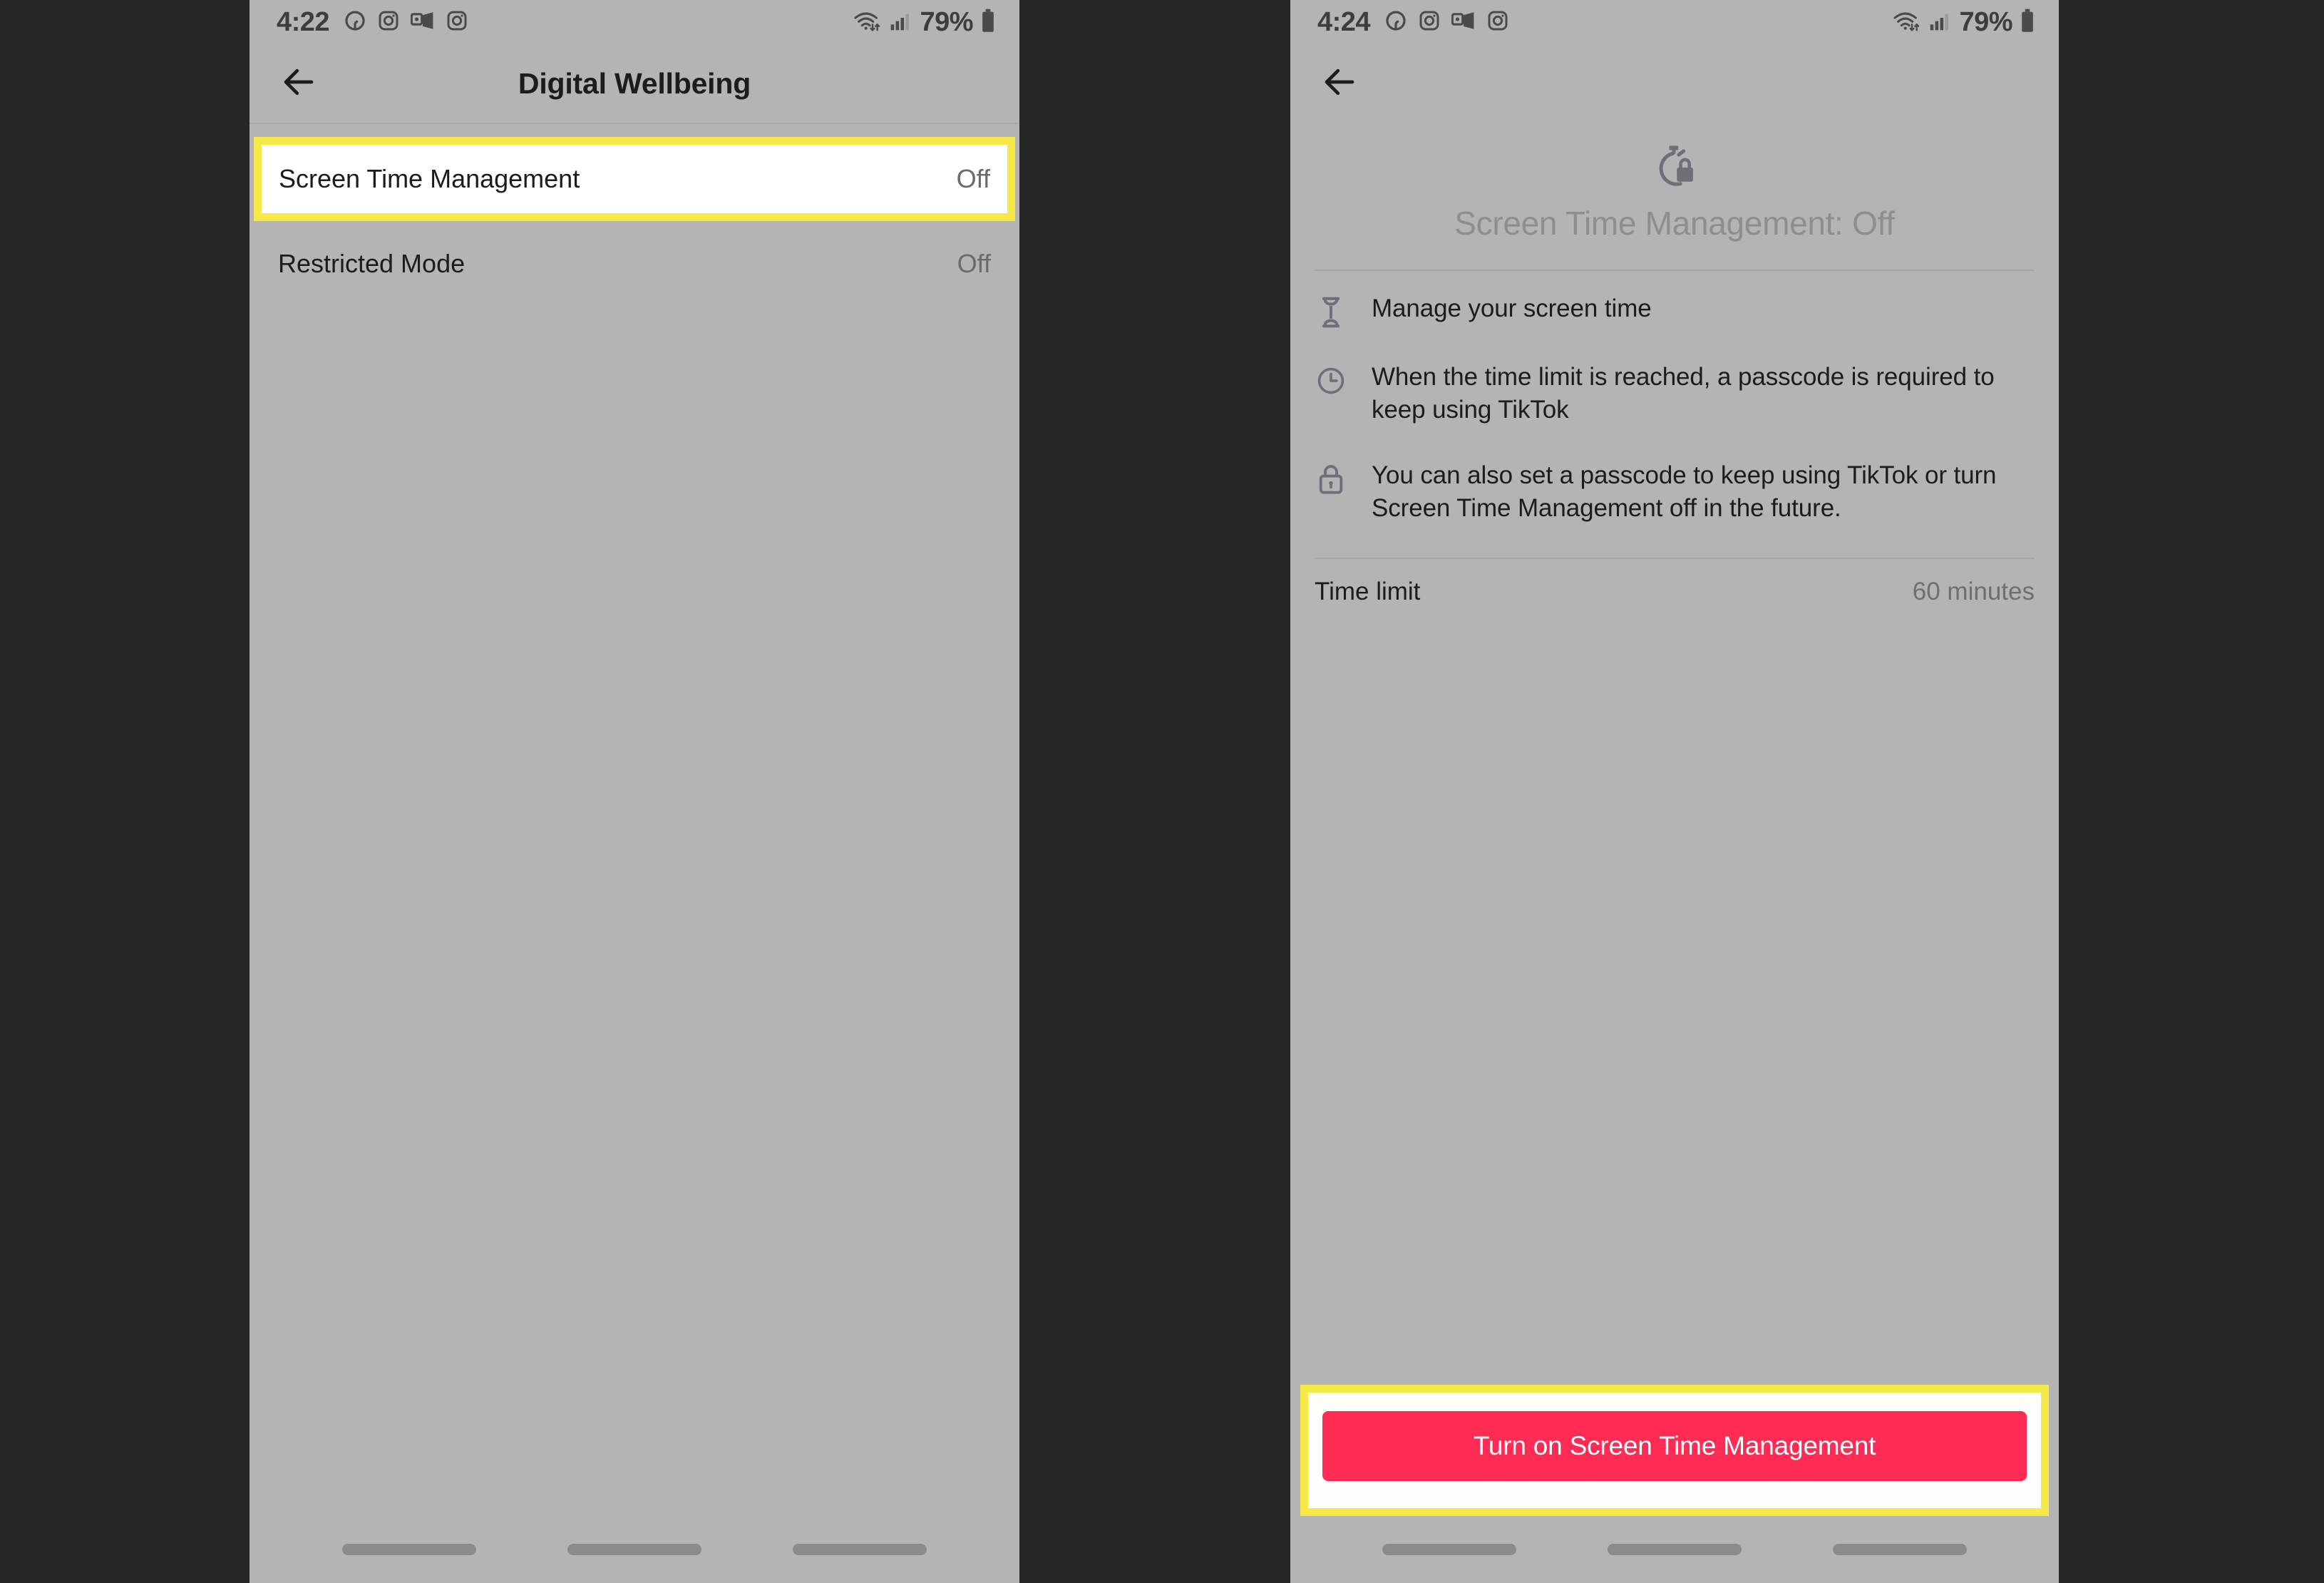  Describe the element at coordinates (1331, 477) in the screenshot. I see `lock-icon` at that location.